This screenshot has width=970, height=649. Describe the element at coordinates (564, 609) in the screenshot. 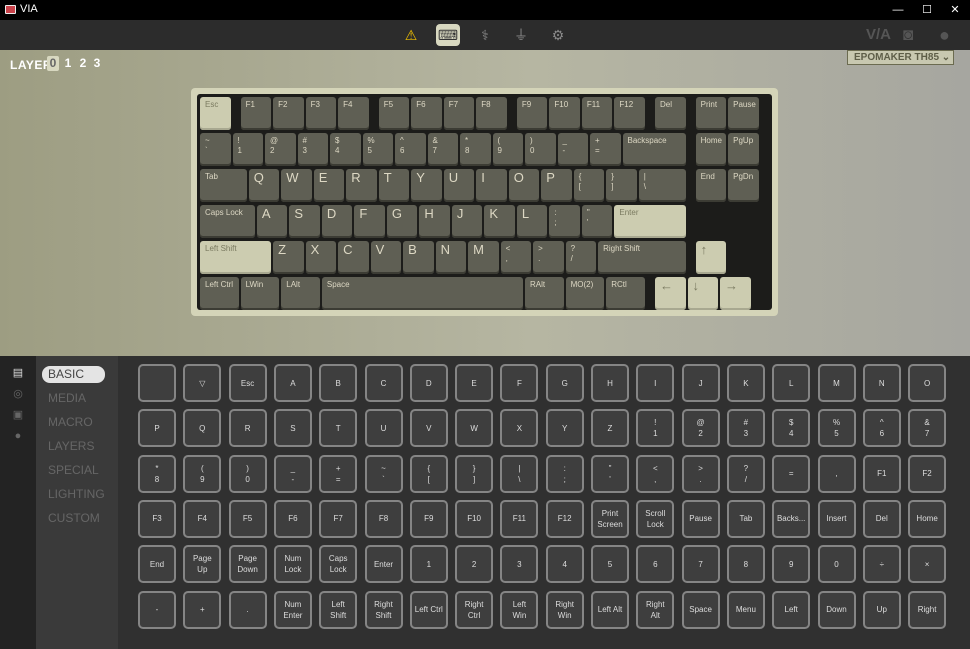

I see `keycode-right-win: Right Win` at that location.